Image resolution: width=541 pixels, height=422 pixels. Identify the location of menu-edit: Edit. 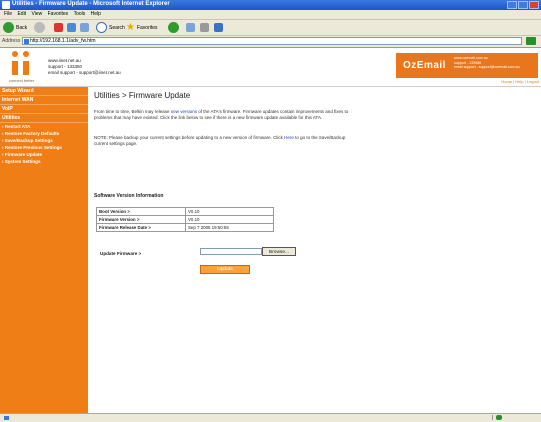
(21, 14).